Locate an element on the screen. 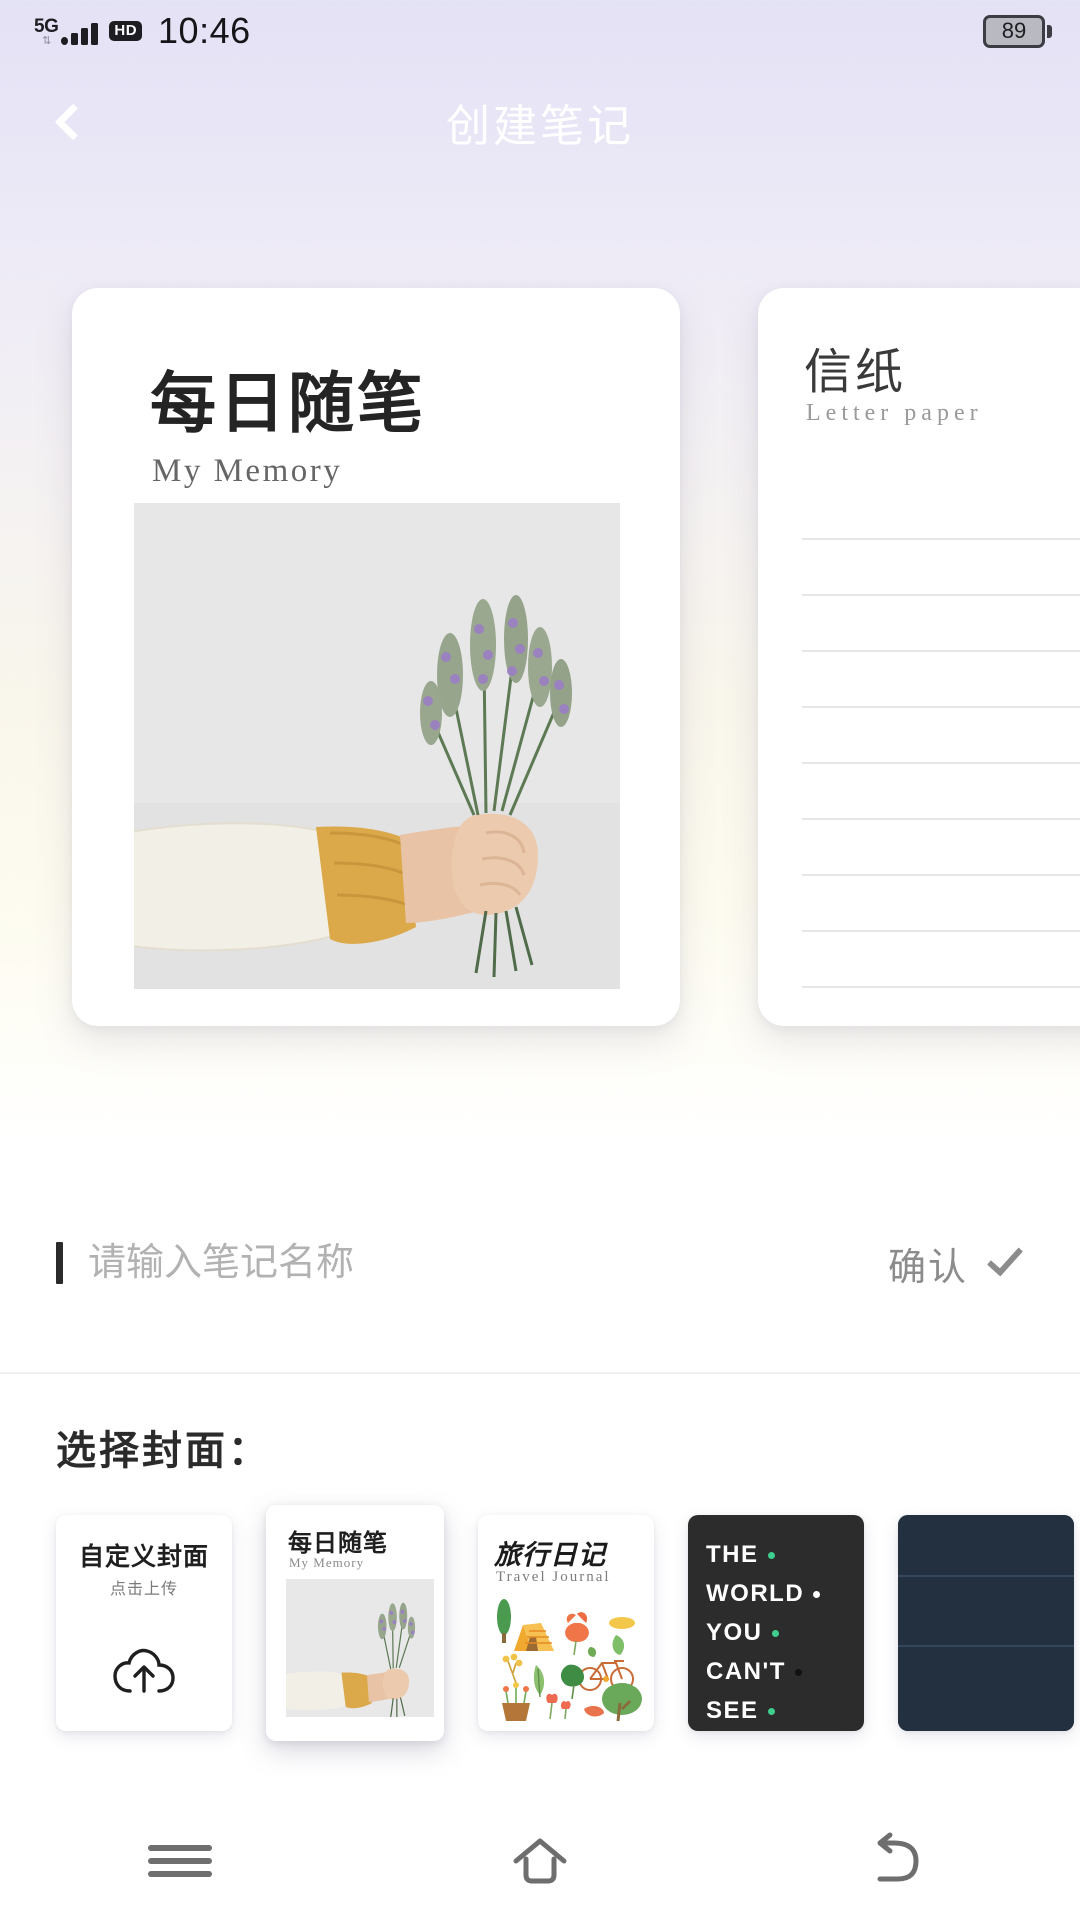  home-button is located at coordinates (540, 1861).